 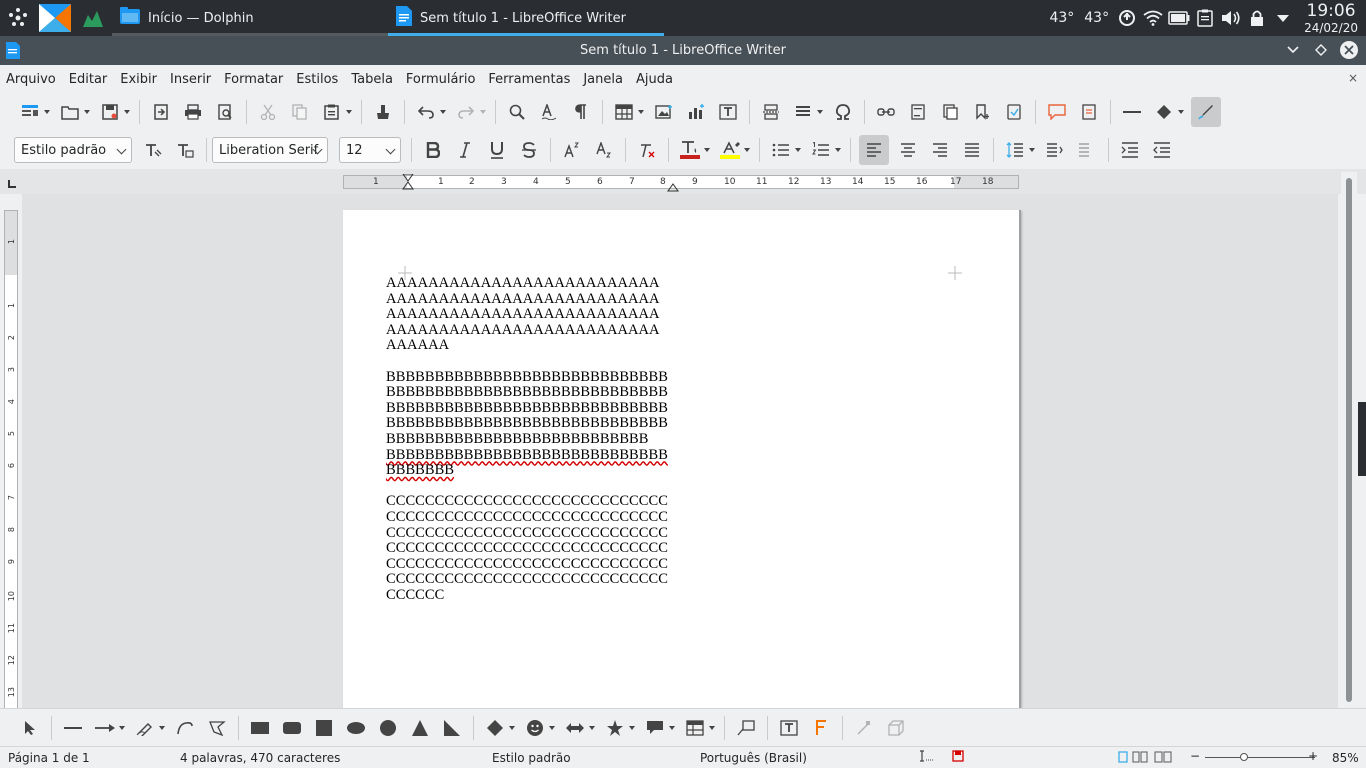 I want to click on close-document-button: ×, so click(x=1353, y=78).